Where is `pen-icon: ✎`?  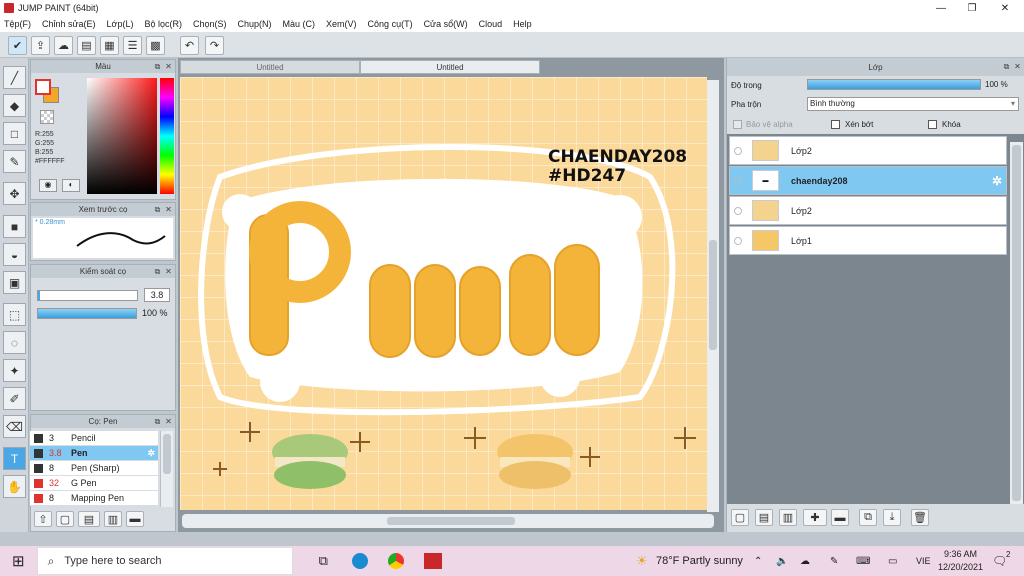 pen-icon: ✎ is located at coordinates (834, 561).